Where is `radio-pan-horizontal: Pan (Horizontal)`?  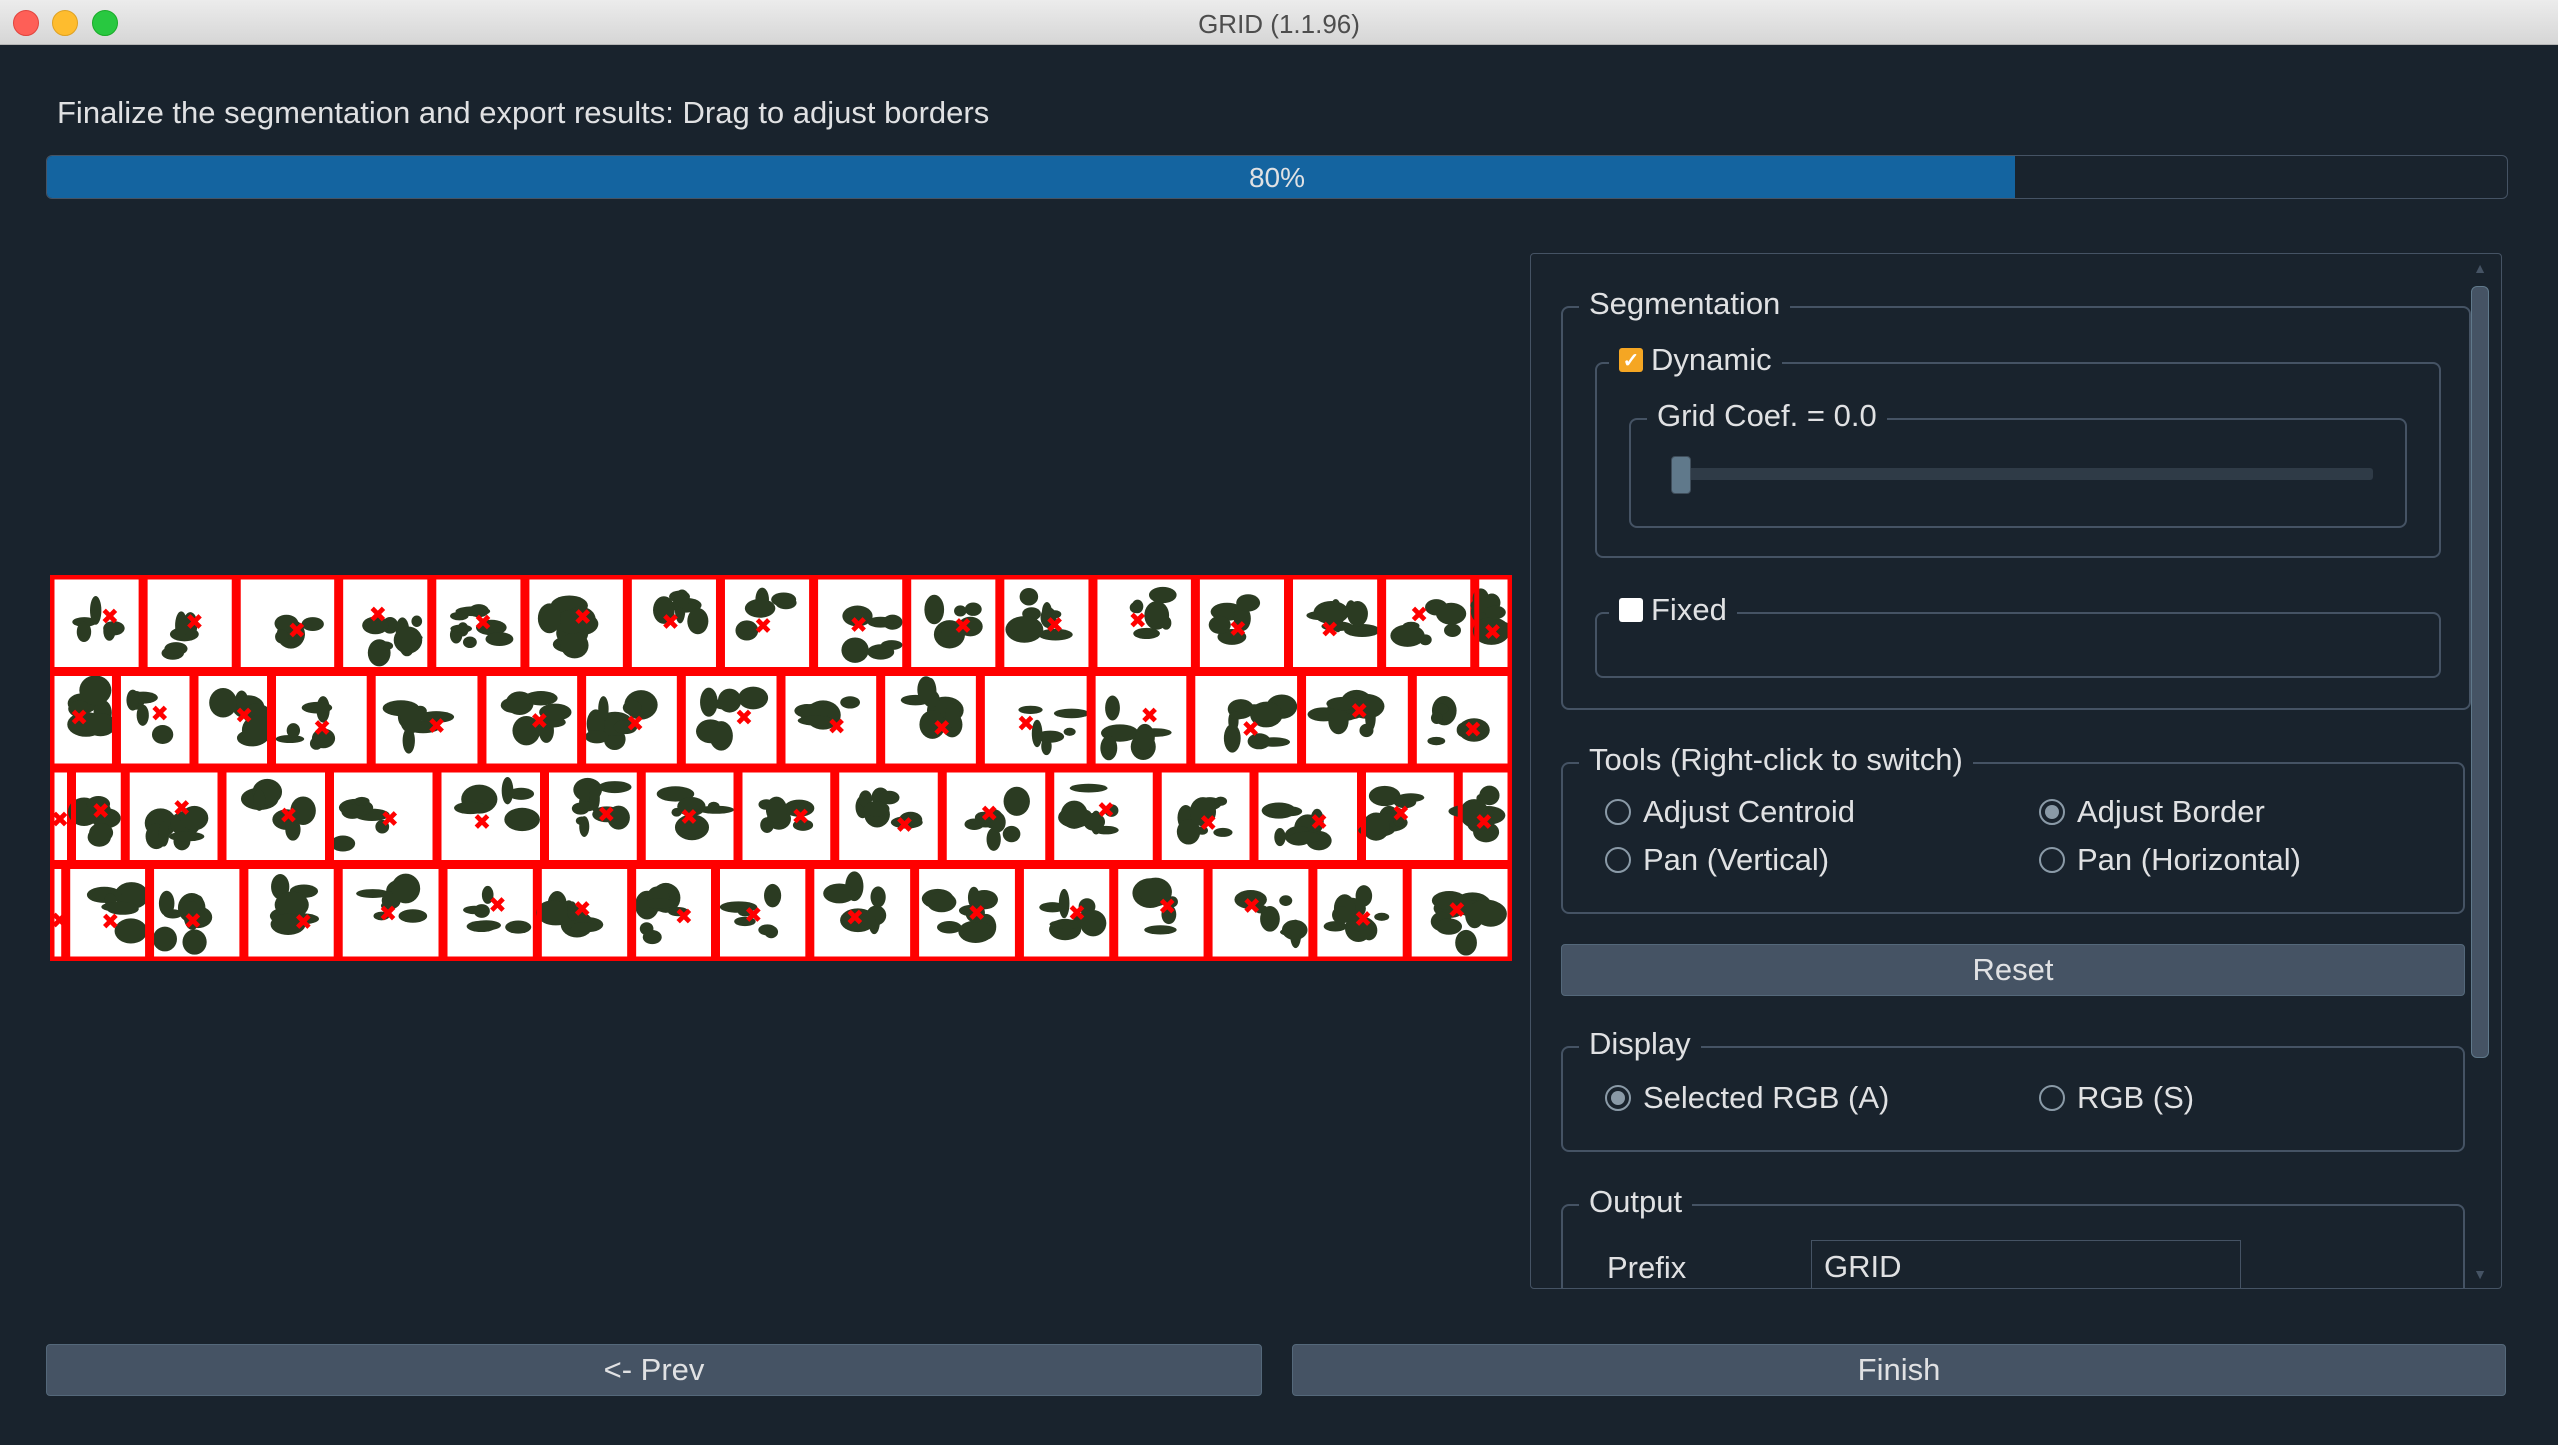 radio-pan-horizontal: Pan (Horizontal) is located at coordinates (2170, 860).